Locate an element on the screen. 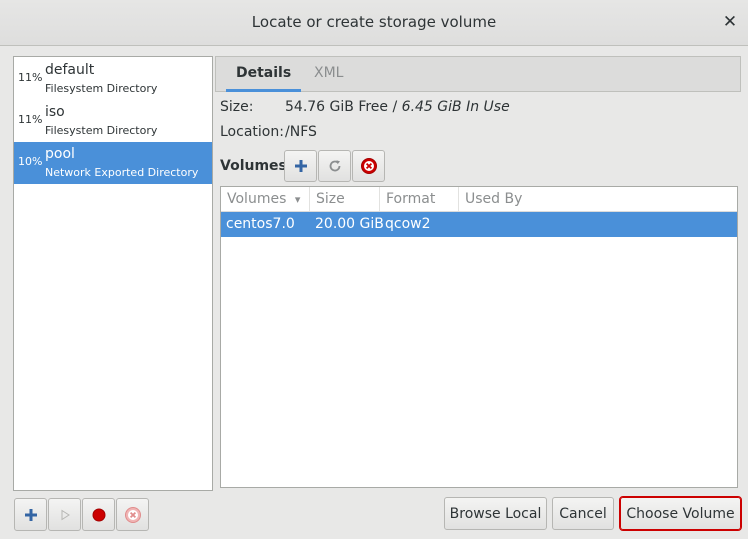 This screenshot has width=748, height=539. dialog-titlebar: Locate or create storage volume ✕ is located at coordinates (374, 23).